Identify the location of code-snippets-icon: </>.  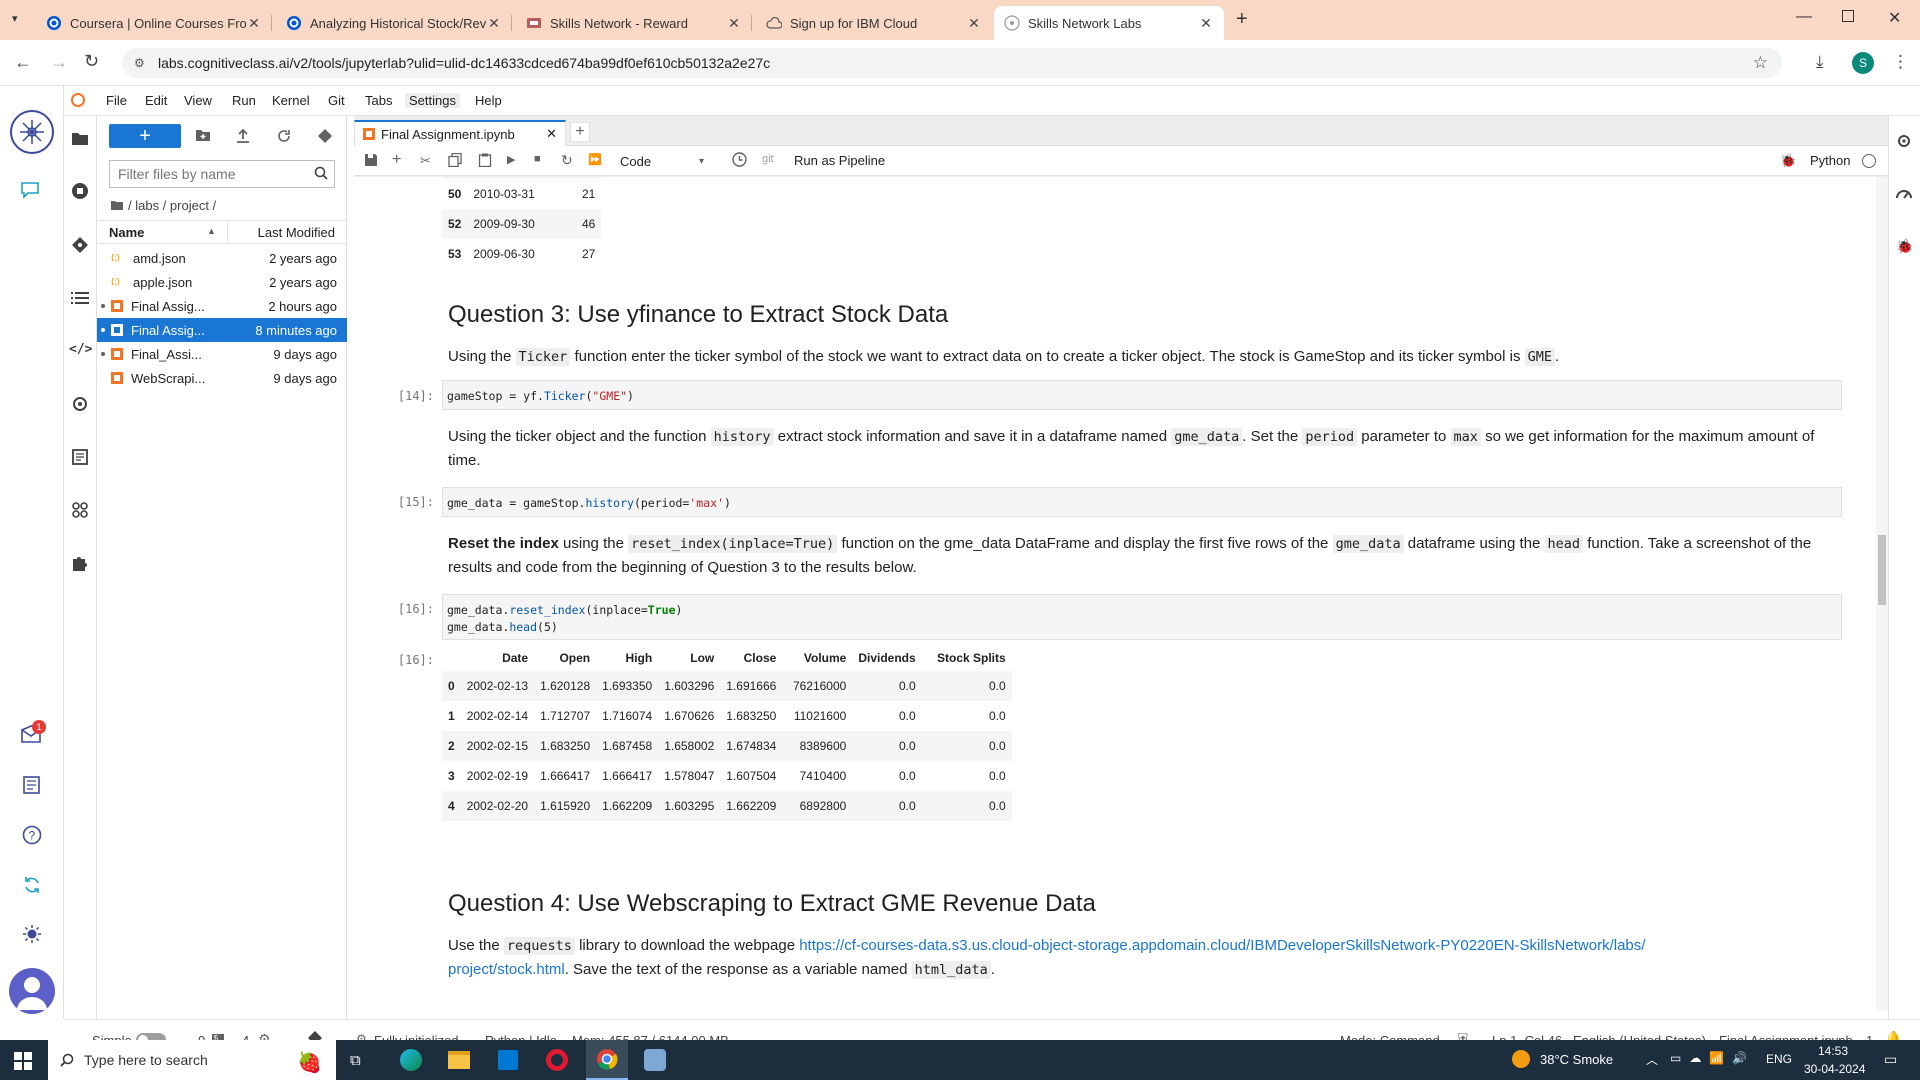
(80, 352).